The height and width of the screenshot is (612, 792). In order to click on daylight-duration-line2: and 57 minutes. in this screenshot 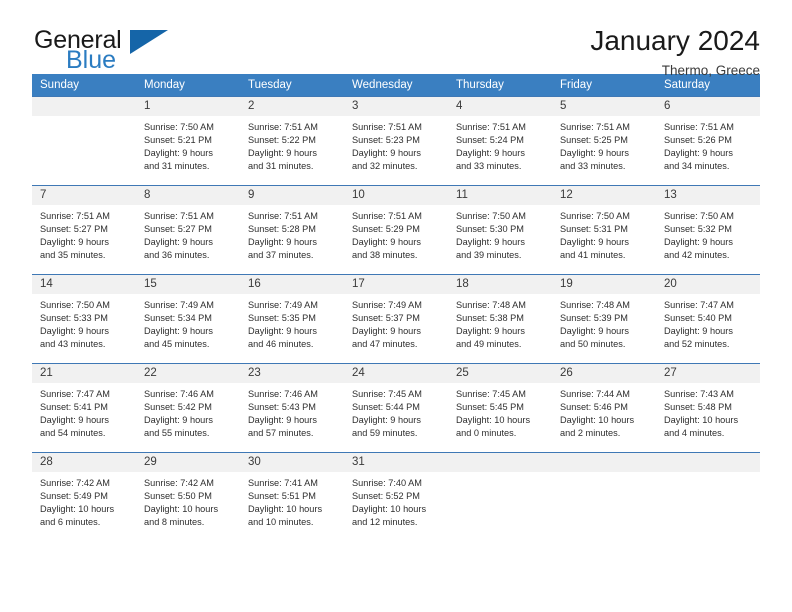, I will do `click(281, 433)`.